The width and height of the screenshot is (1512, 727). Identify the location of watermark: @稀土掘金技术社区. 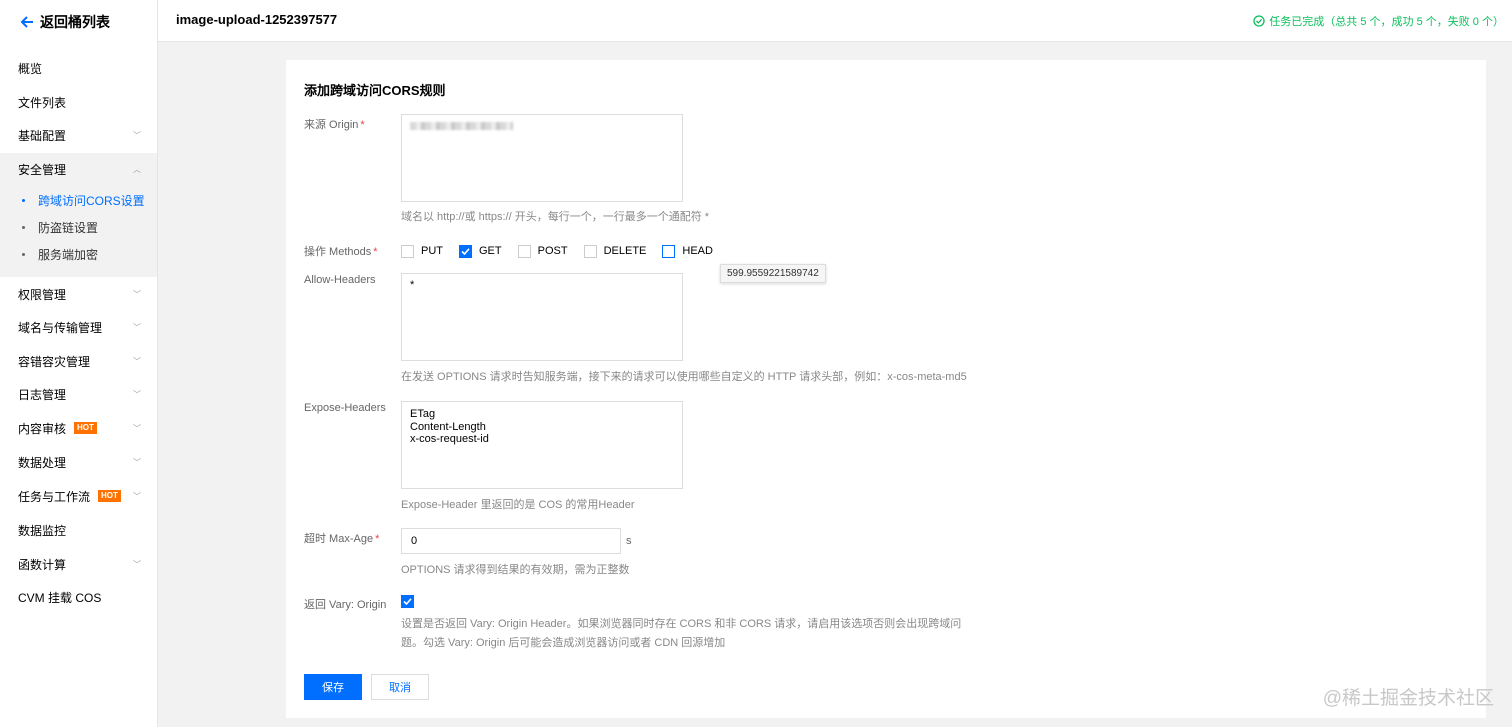
(1408, 698).